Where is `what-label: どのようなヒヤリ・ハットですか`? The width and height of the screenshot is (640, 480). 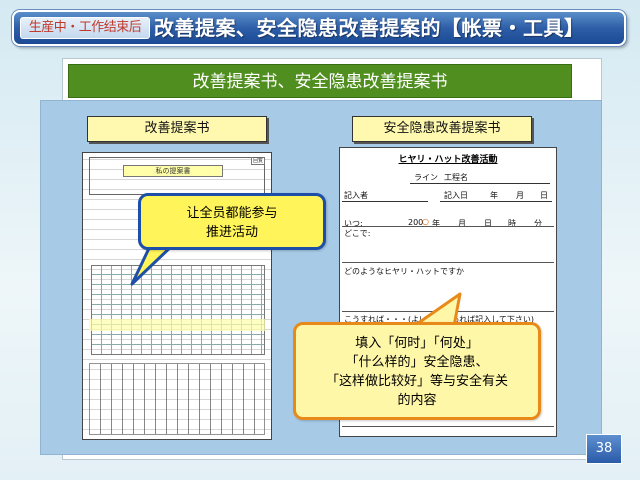
what-label: どのようなヒヤリ・ハットですか is located at coordinates (404, 271).